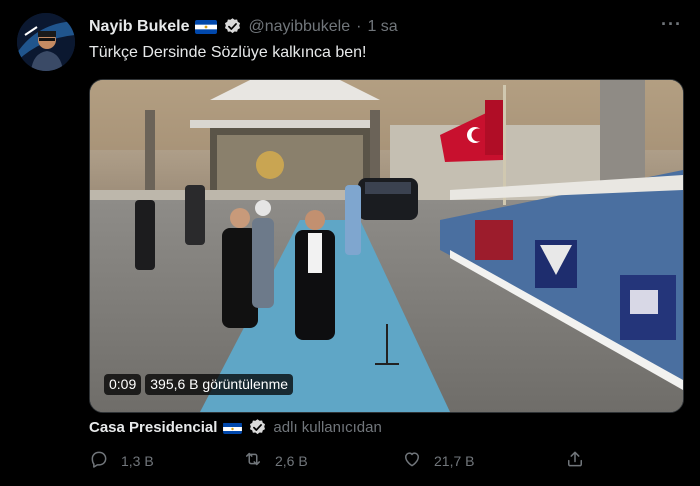 This screenshot has width=700, height=486. What do you see at coordinates (153, 427) in the screenshot?
I see `source-account-name: Casa Presidencial` at bounding box center [153, 427].